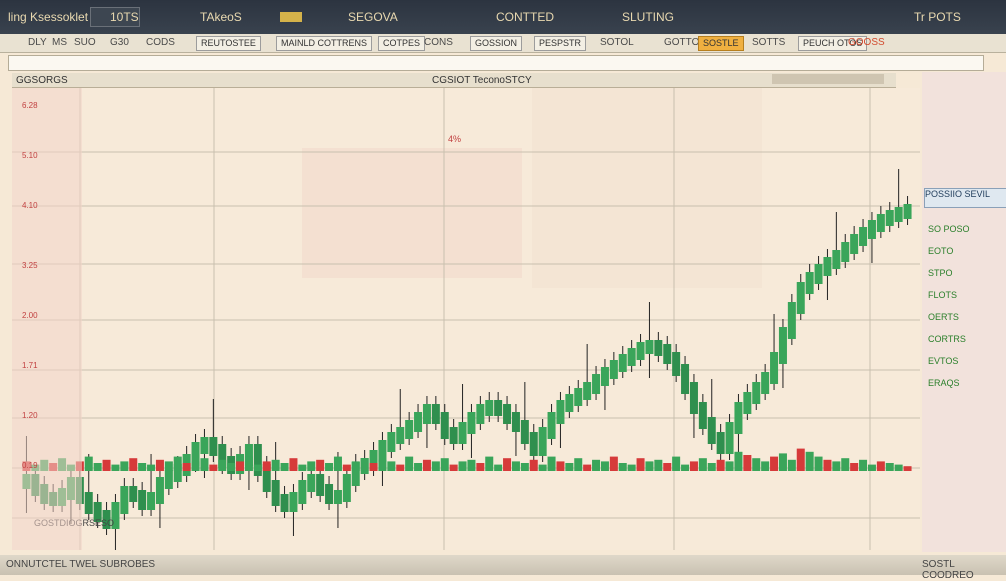 Image resolution: width=1006 pixels, height=581 pixels. I want to click on toolbar-item-11: PESPSTR, so click(560, 43).